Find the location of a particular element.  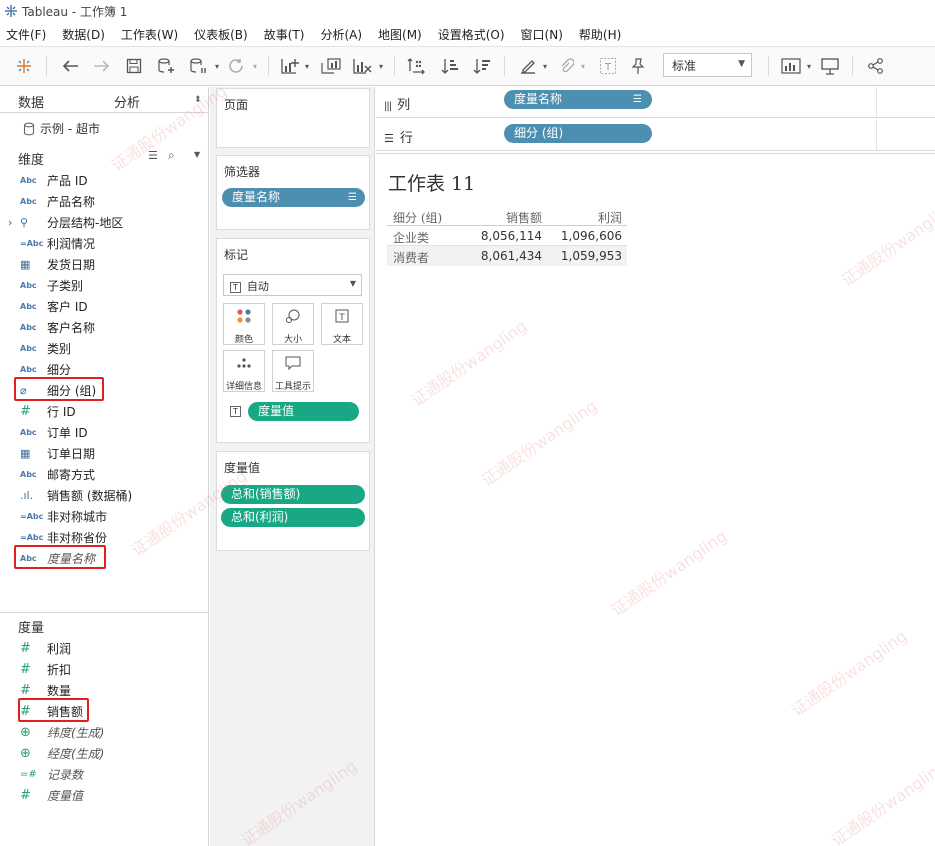

menu-data: 数据(D) is located at coordinates (83, 34).